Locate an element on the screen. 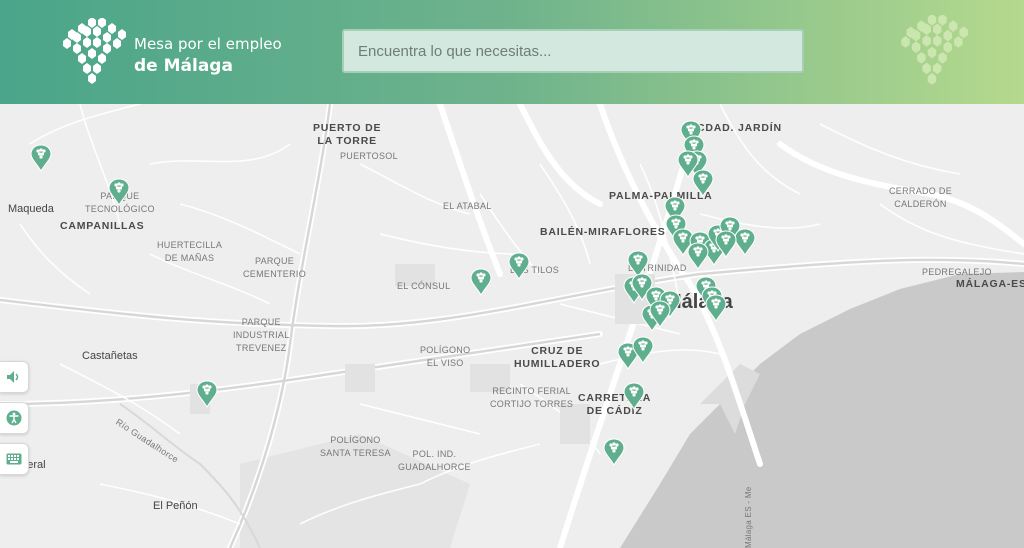  hexagon-decoration-icon is located at coordinates (934, 50).